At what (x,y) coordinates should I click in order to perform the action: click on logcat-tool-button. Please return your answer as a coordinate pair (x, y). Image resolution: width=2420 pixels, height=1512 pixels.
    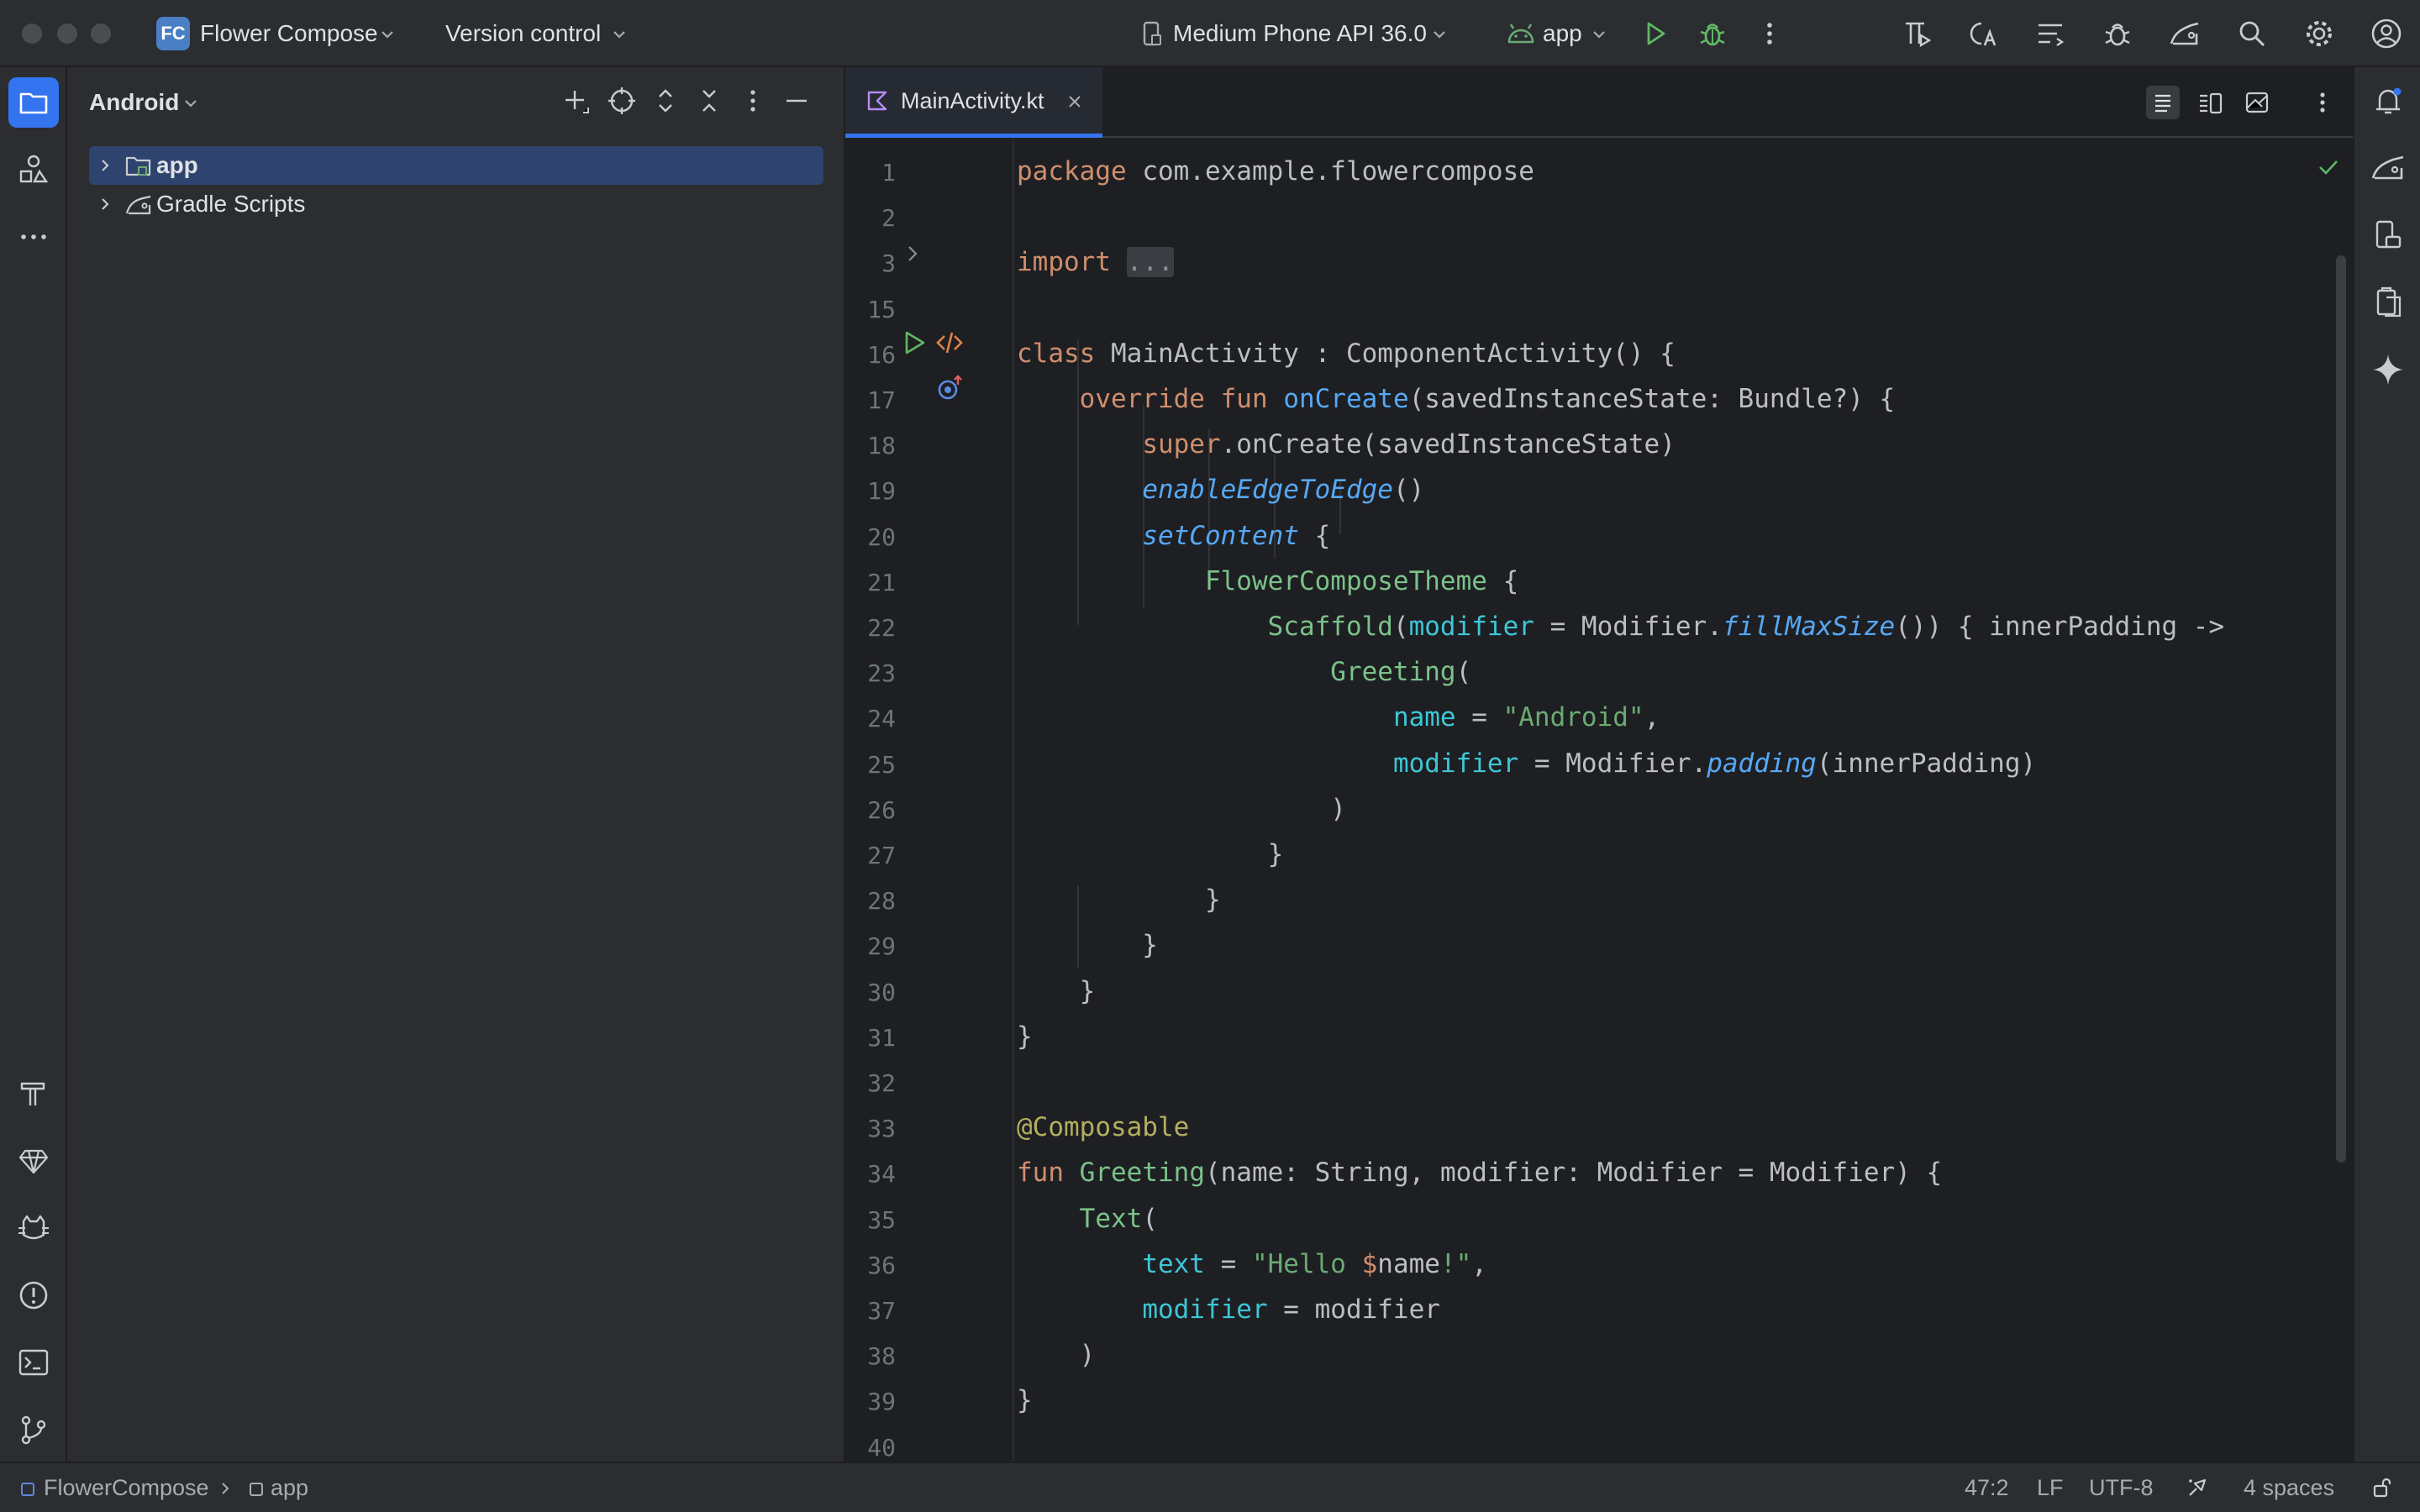
    Looking at the image, I should click on (34, 1228).